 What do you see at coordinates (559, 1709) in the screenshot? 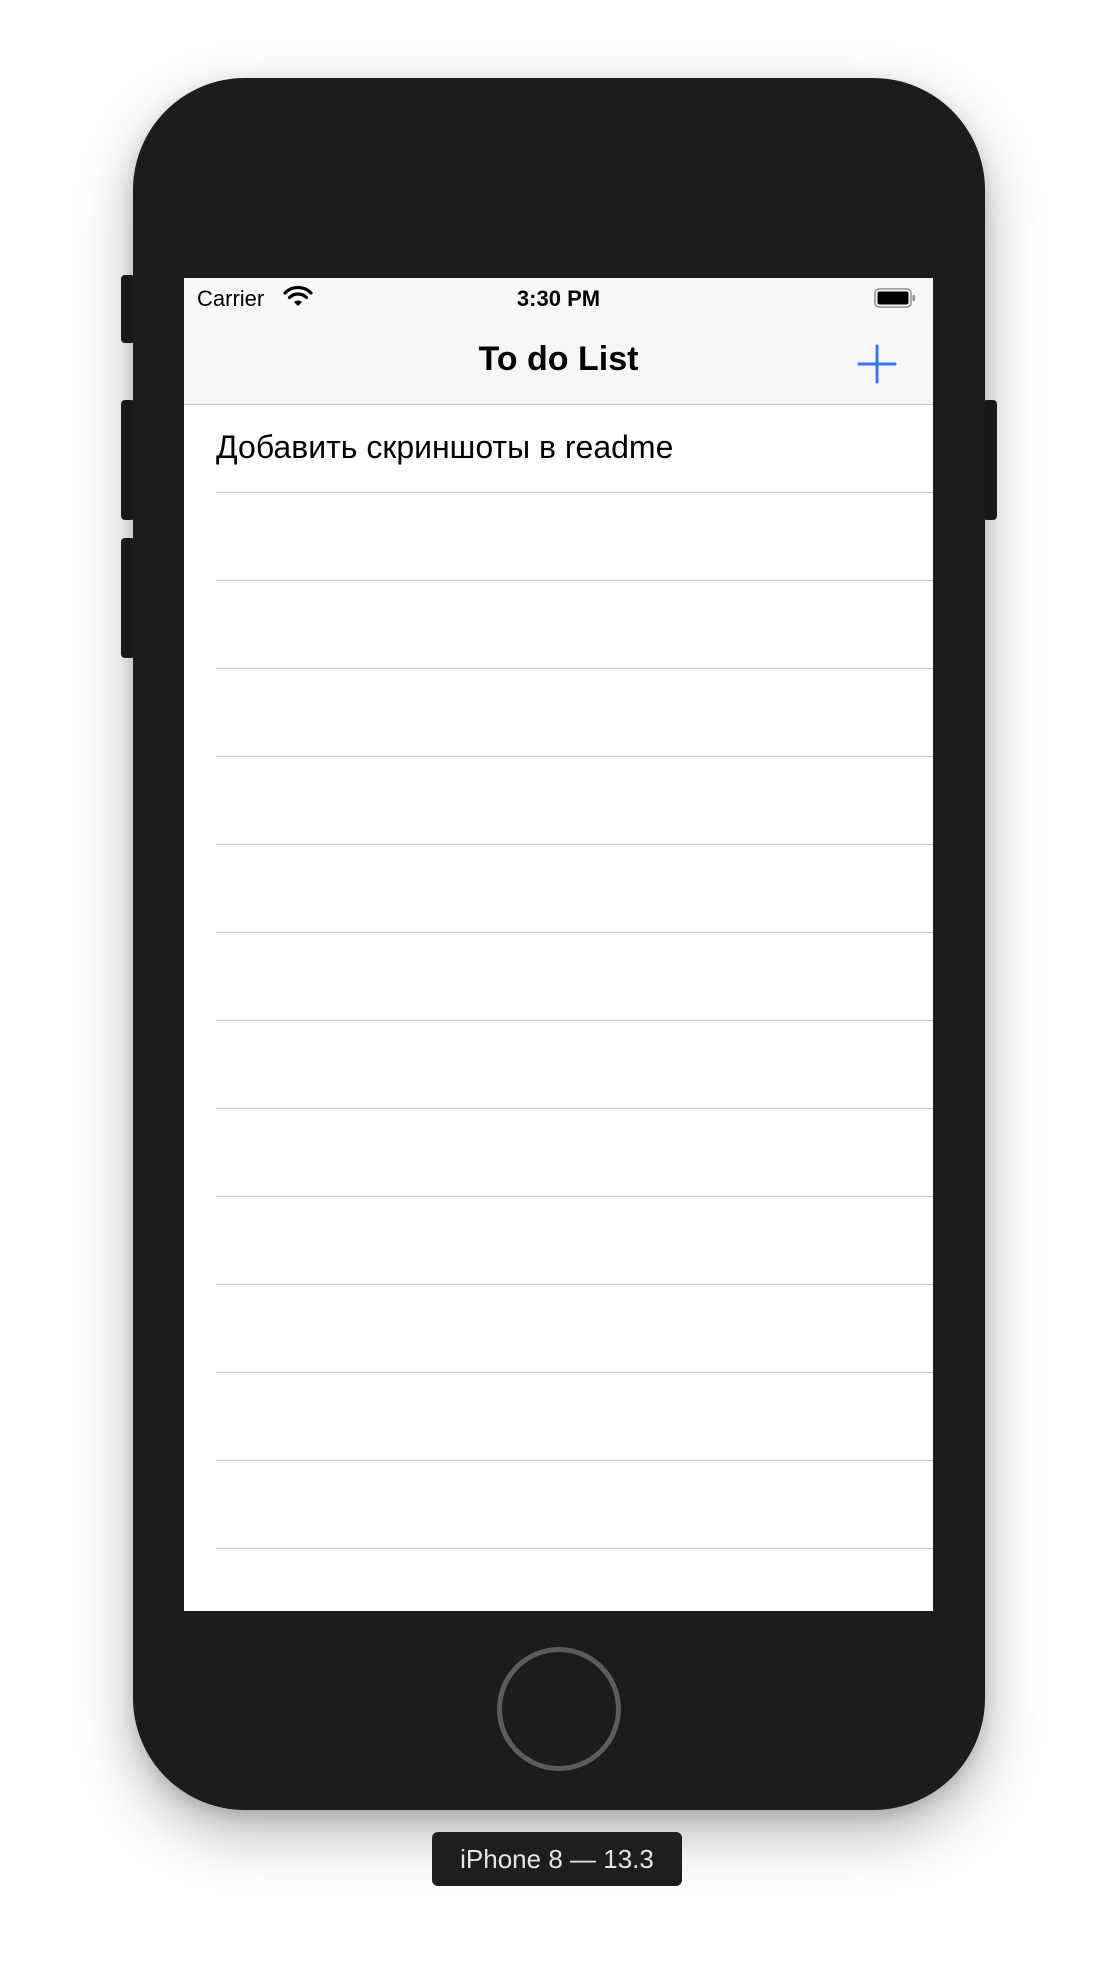
I see `home-button` at bounding box center [559, 1709].